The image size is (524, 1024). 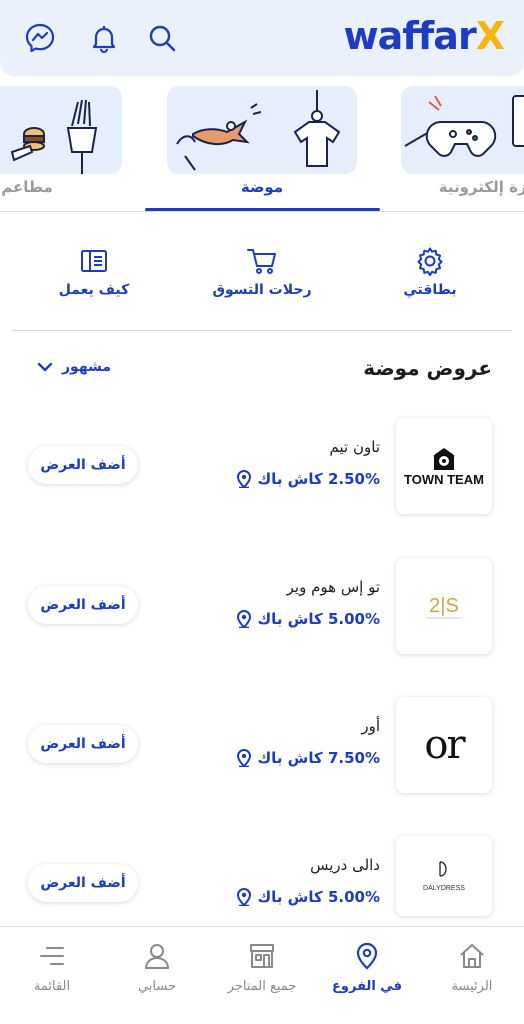 I want to click on category-carousel: مطاعم موضة أجهزة إلكترون, so click(x=262, y=148).